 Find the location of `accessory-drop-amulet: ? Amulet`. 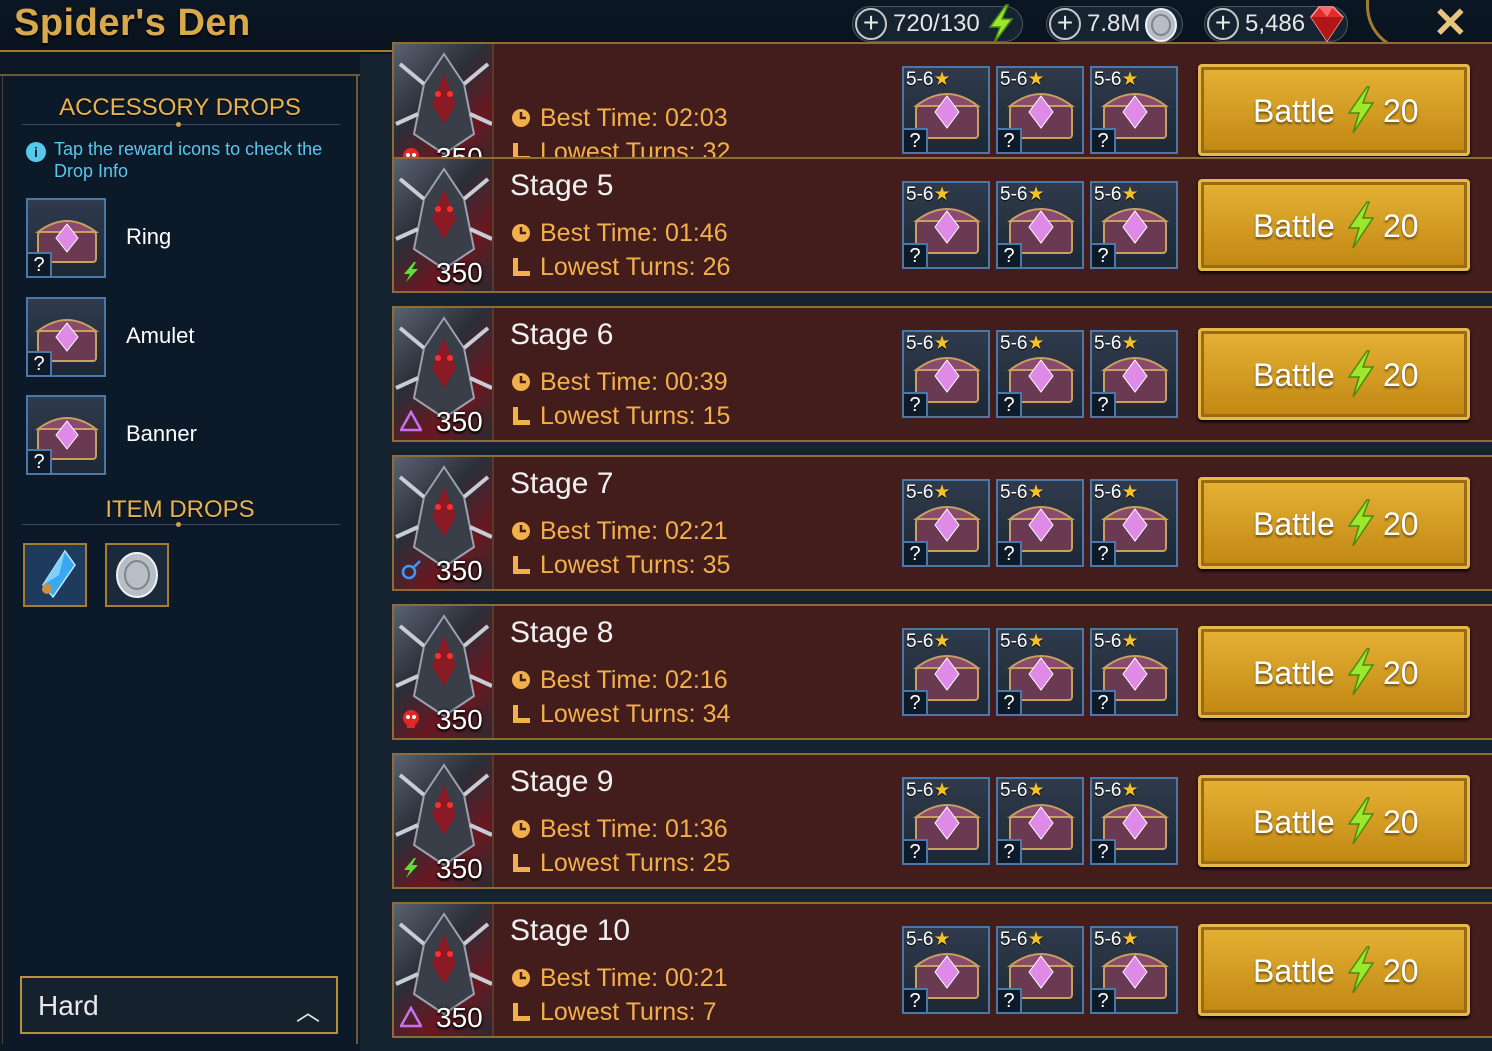

accessory-drop-amulet: ? Amulet is located at coordinates (176, 337).